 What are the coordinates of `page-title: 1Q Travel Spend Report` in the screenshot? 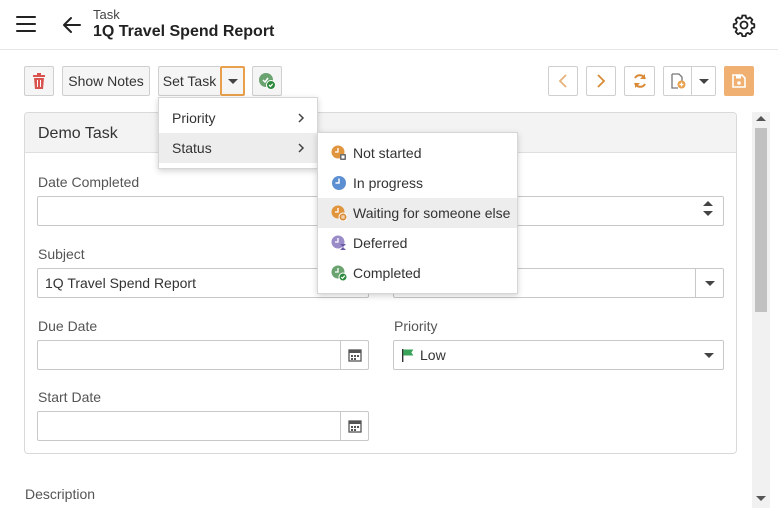 It's located at (184, 31).